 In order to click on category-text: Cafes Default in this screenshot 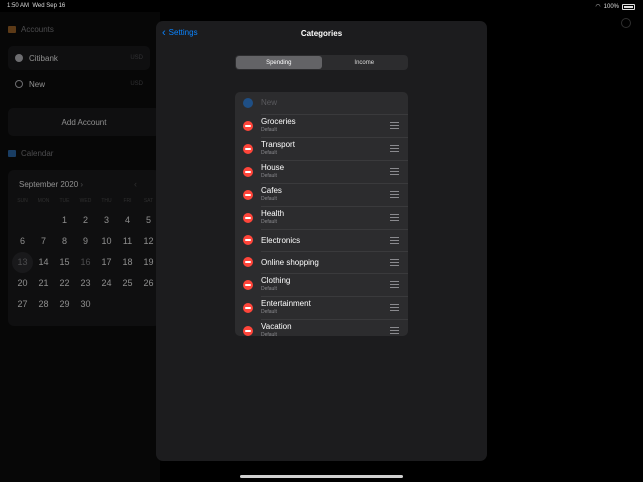, I will do `click(271, 194)`.